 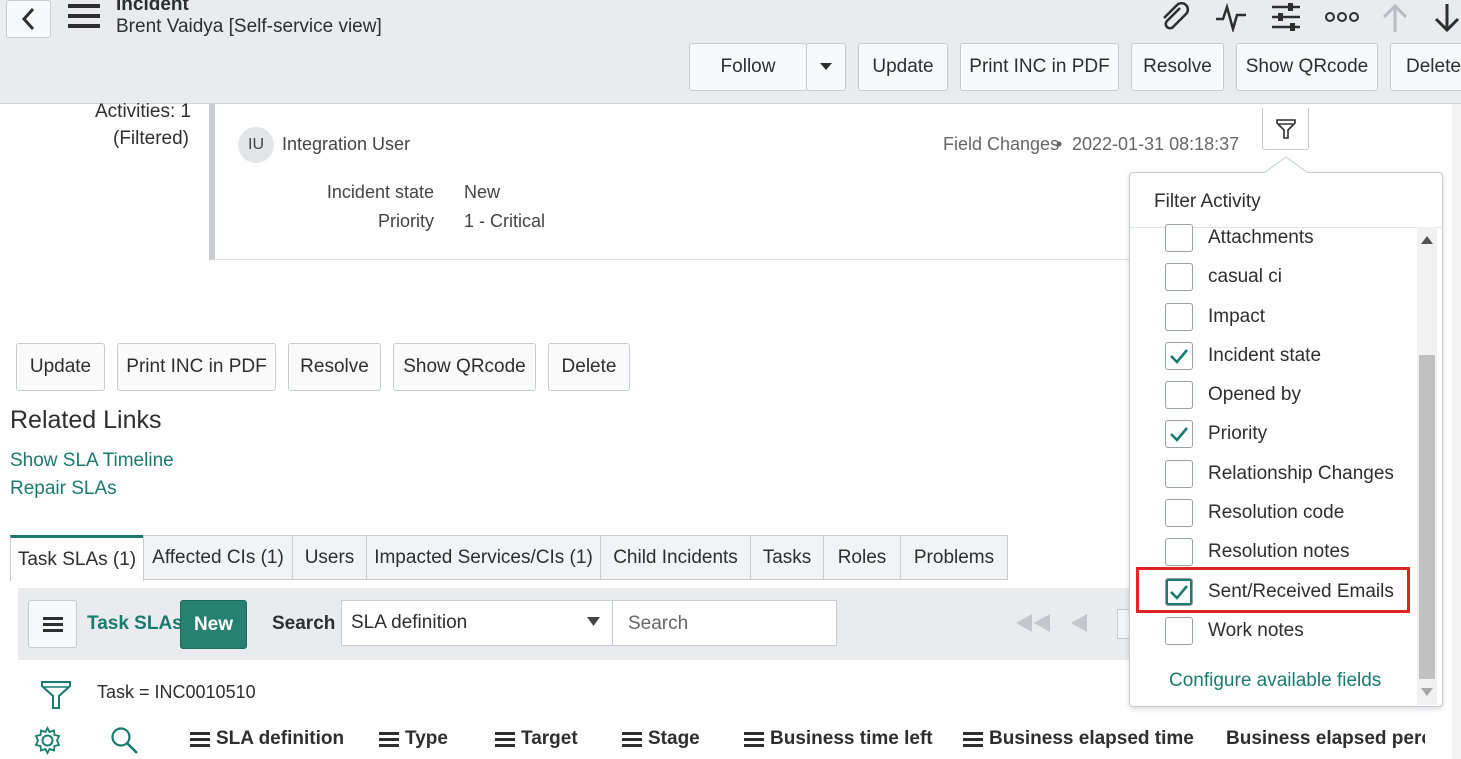 What do you see at coordinates (346, 144) in the screenshot?
I see `activity-user: Integration User` at bounding box center [346, 144].